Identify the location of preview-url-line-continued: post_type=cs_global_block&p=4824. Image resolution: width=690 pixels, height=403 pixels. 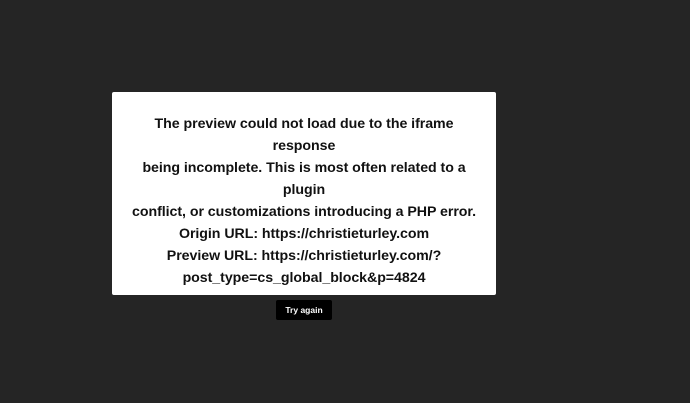
(304, 278).